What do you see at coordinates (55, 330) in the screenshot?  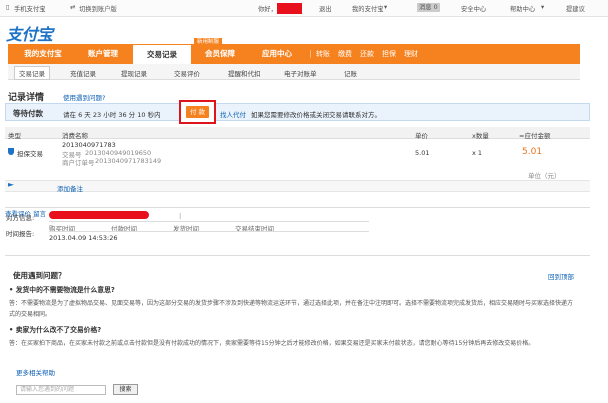 I see `faq-question: • 卖家为什么改不了交易价格?` at bounding box center [55, 330].